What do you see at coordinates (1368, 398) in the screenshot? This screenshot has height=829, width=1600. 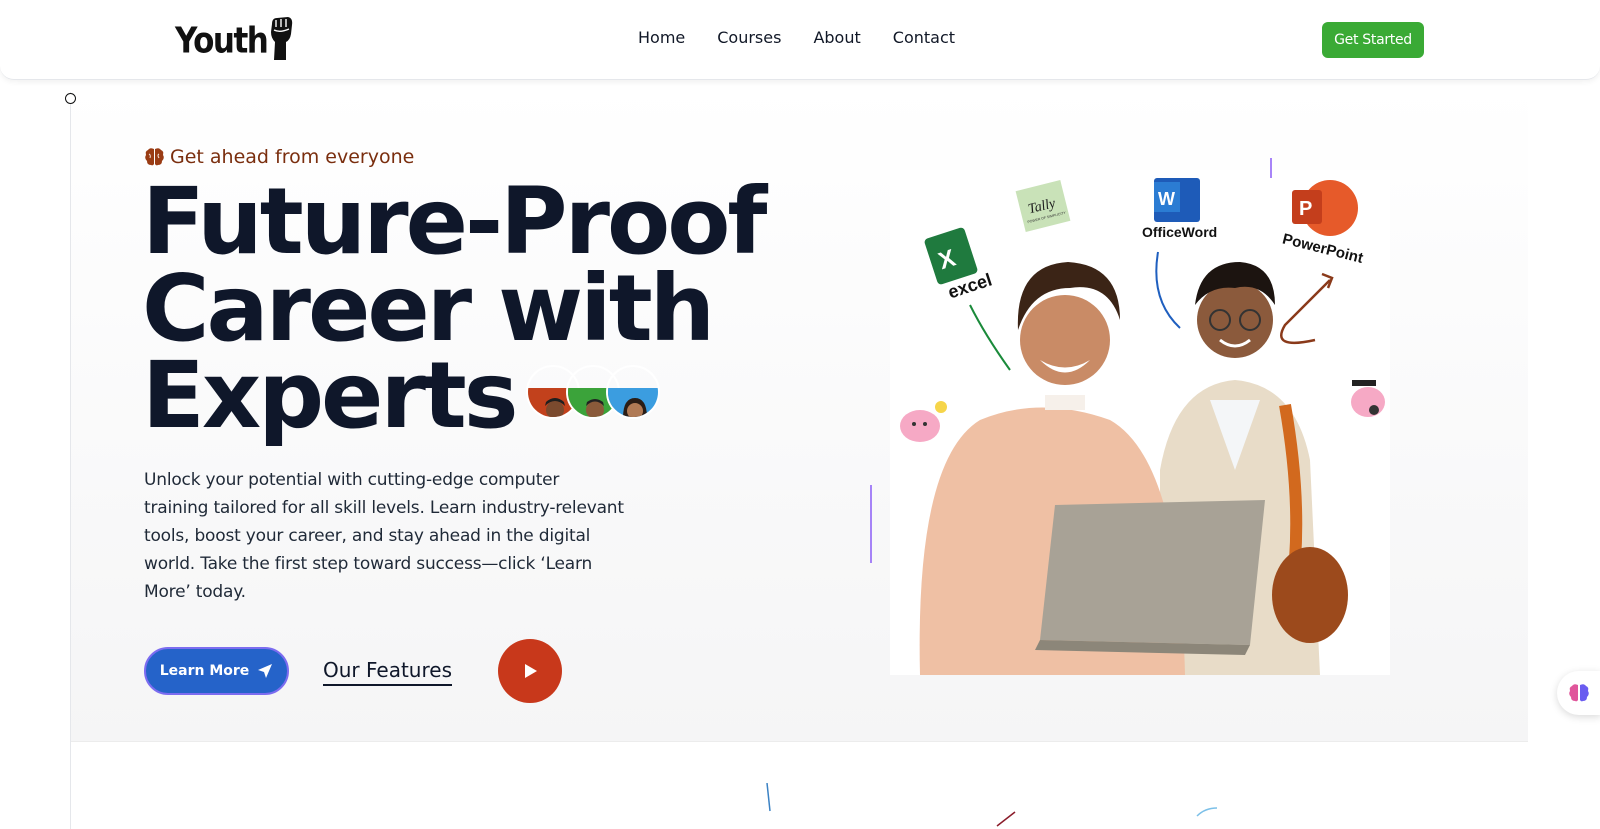 I see `brain-mascot-right` at bounding box center [1368, 398].